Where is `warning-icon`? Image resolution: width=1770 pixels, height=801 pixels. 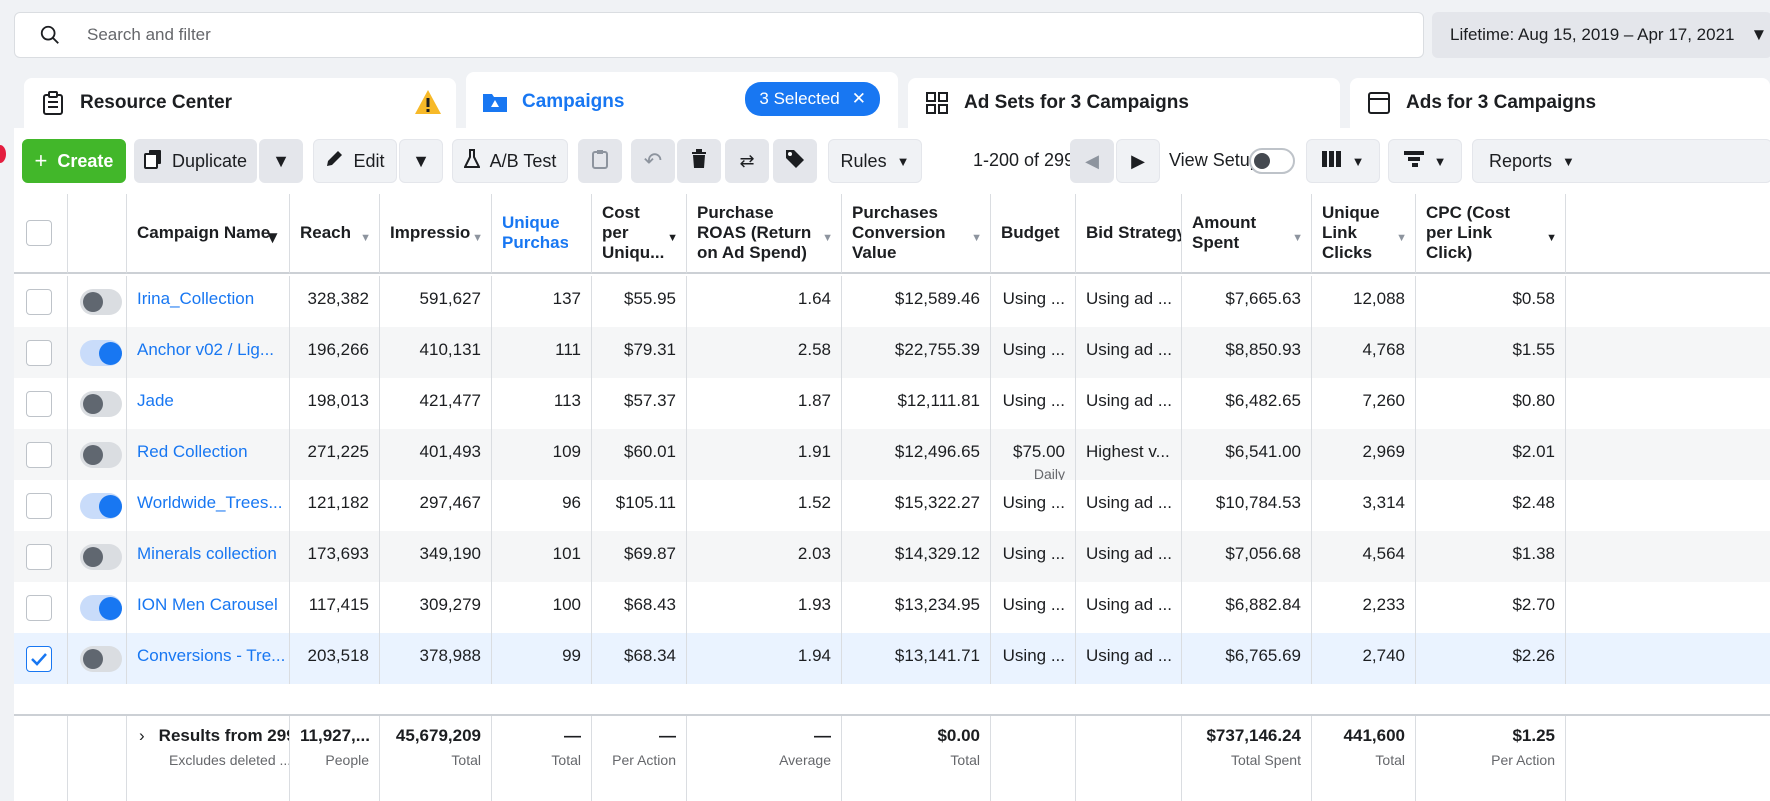 warning-icon is located at coordinates (428, 105).